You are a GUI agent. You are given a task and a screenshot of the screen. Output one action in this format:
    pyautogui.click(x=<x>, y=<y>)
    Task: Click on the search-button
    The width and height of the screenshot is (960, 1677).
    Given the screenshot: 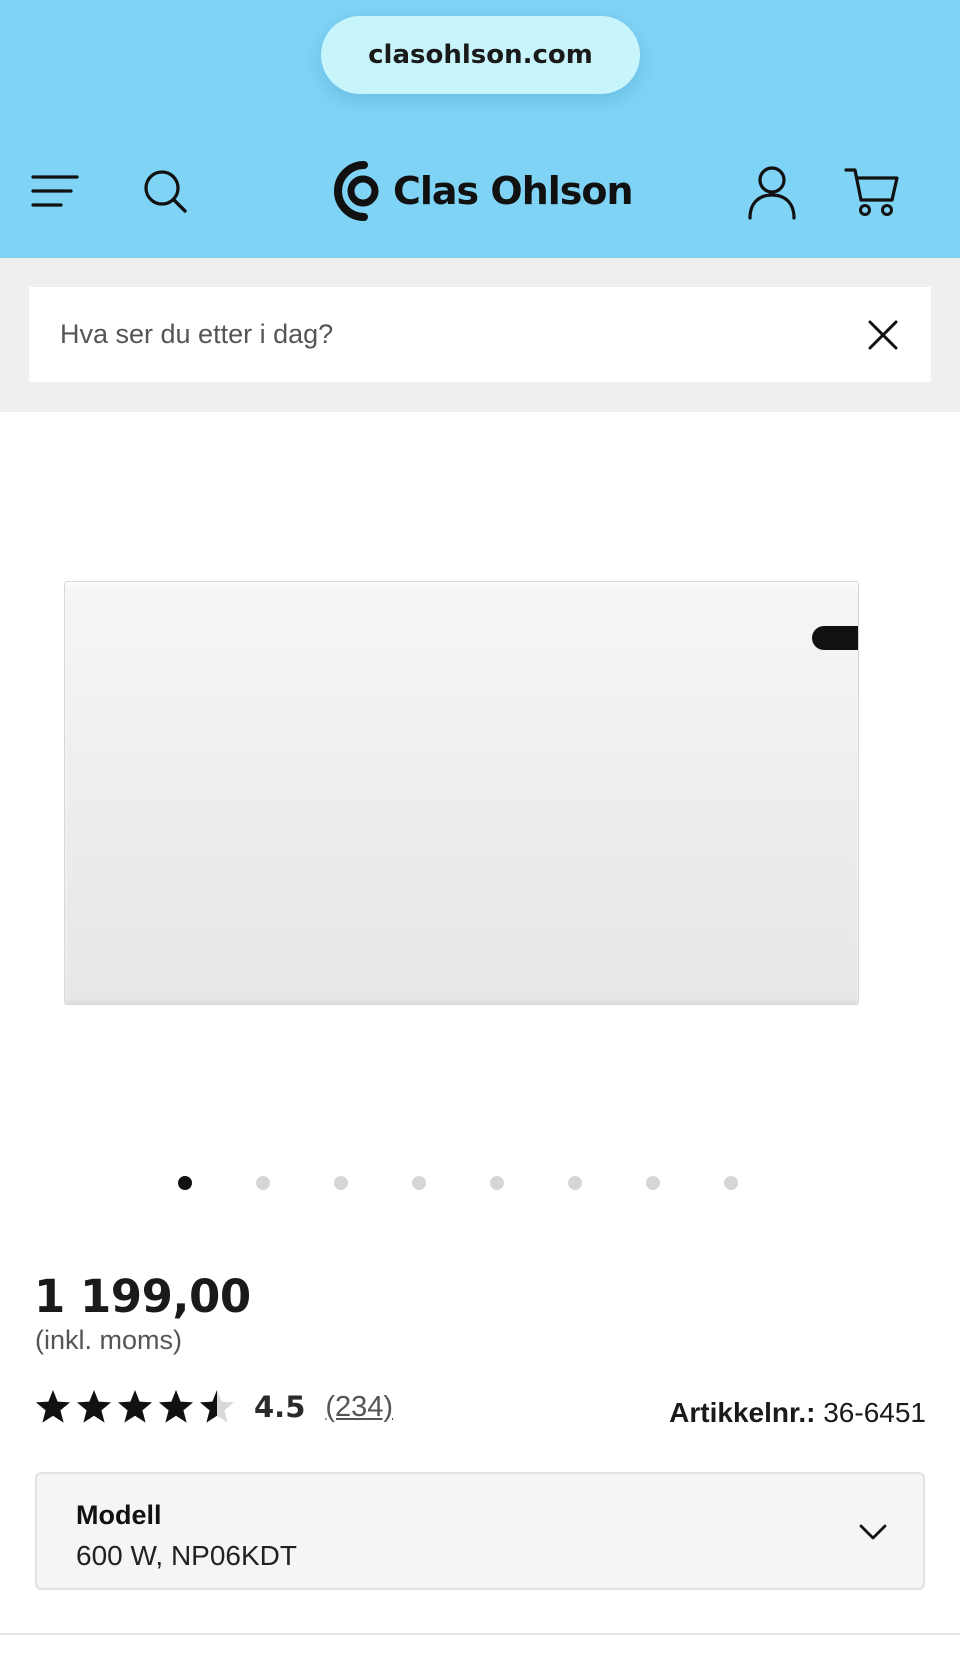 What is the action you would take?
    pyautogui.click(x=165, y=191)
    